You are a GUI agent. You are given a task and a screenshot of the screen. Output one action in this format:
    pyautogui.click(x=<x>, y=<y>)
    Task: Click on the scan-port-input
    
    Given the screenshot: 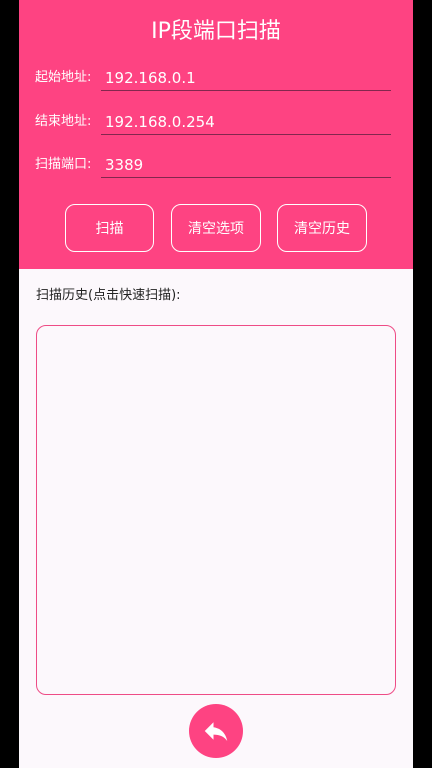 What is the action you would take?
    pyautogui.click(x=246, y=165)
    